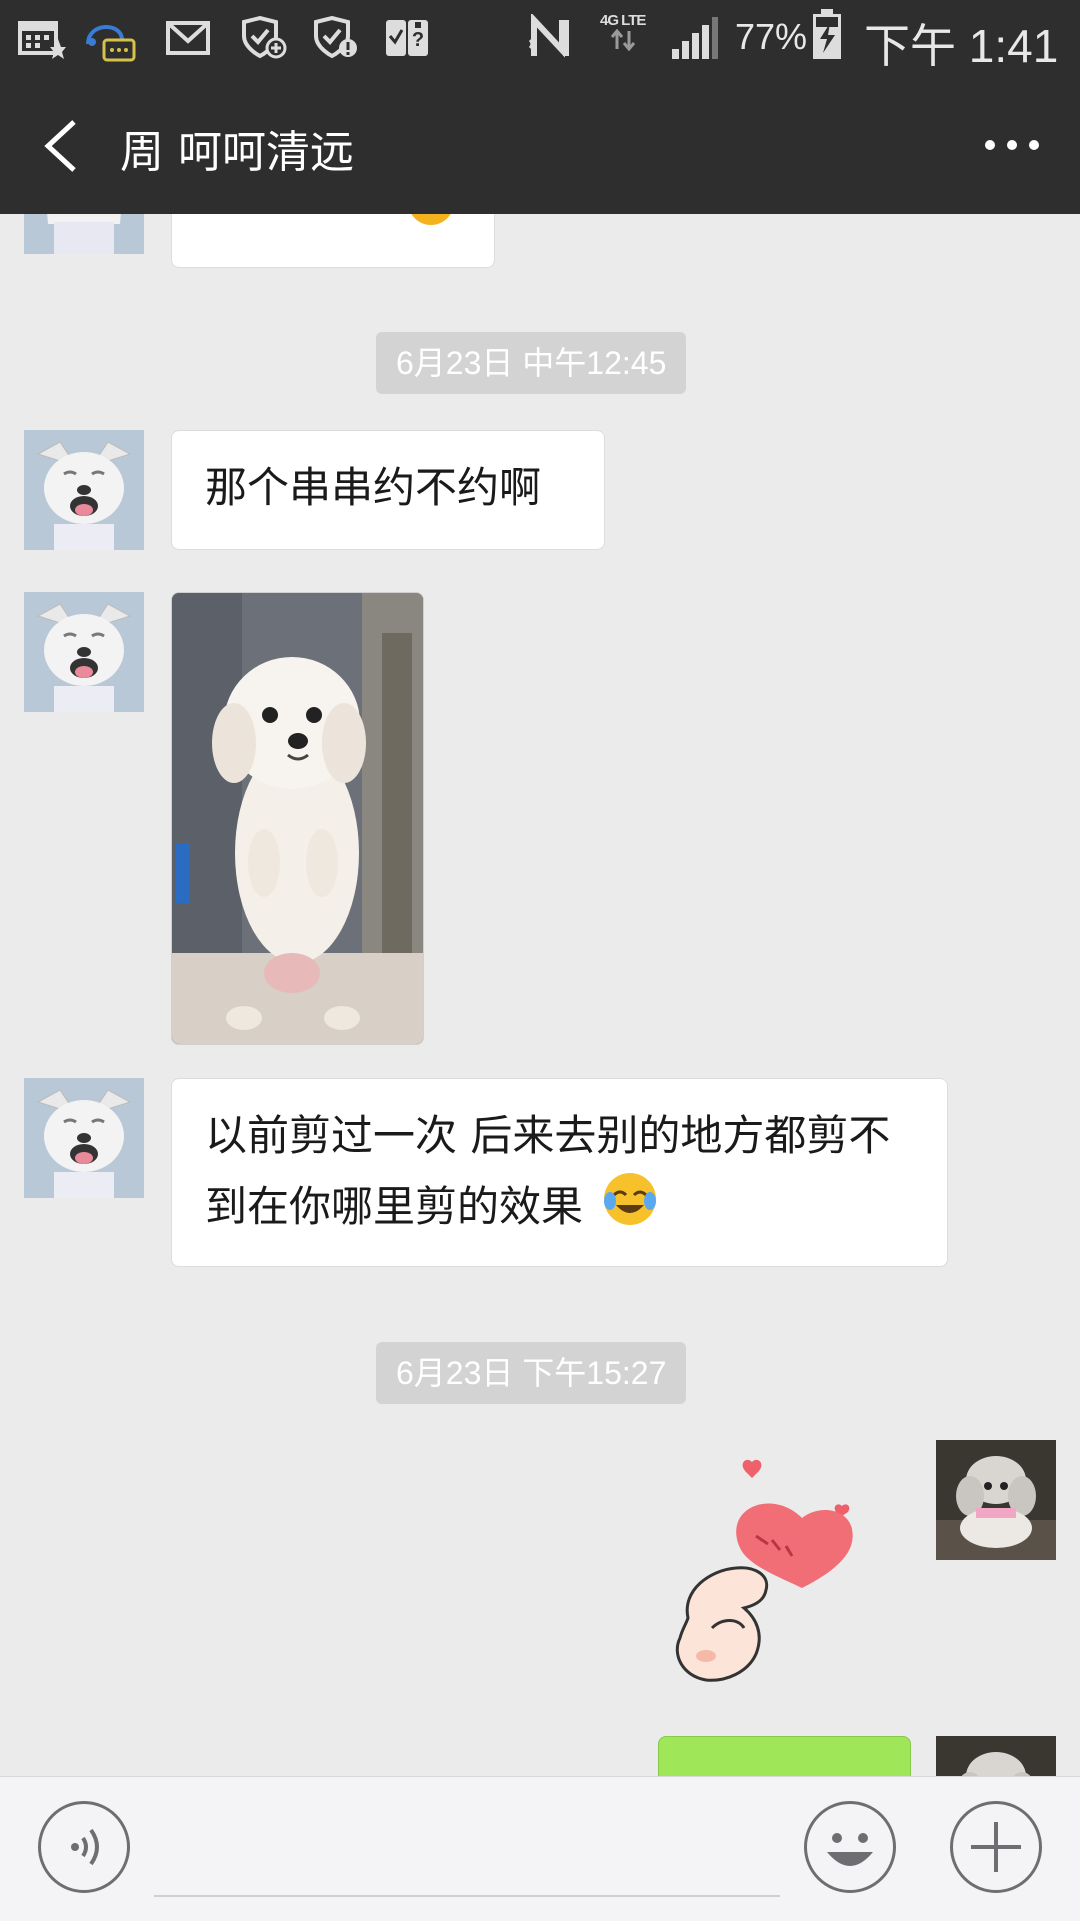 The height and width of the screenshot is (1921, 1080). What do you see at coordinates (540, 1848) in the screenshot?
I see `input-bar` at bounding box center [540, 1848].